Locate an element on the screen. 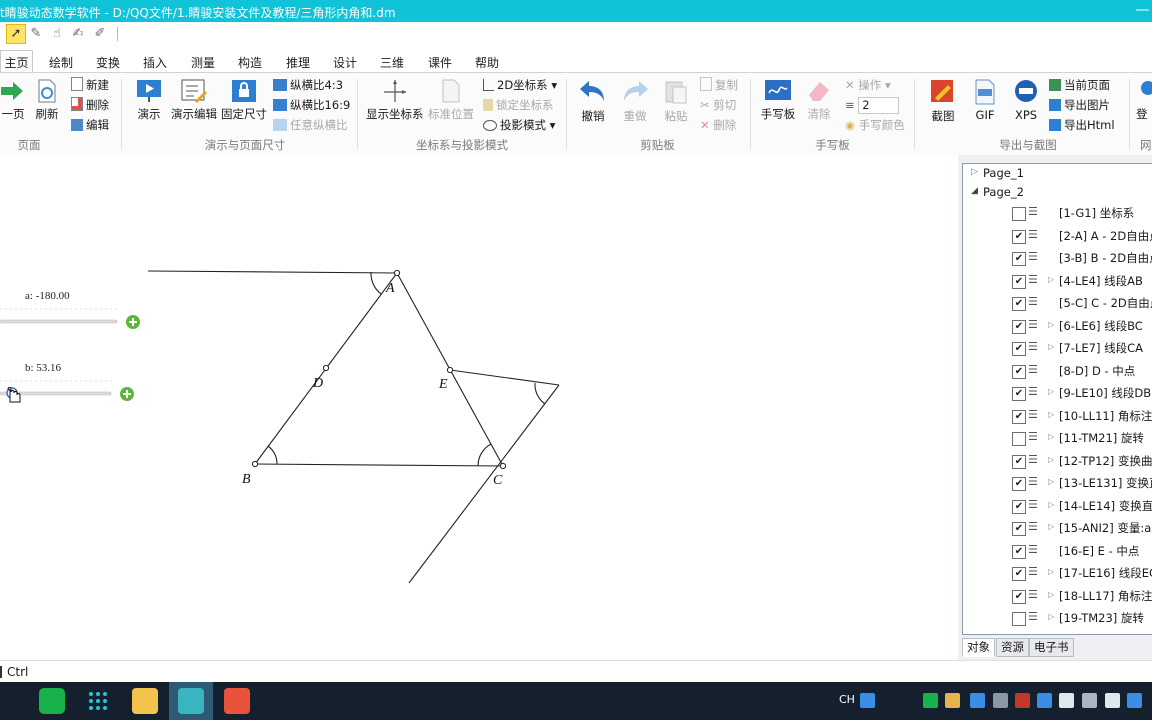  camtasia-icon is located at coordinates (237, 701).